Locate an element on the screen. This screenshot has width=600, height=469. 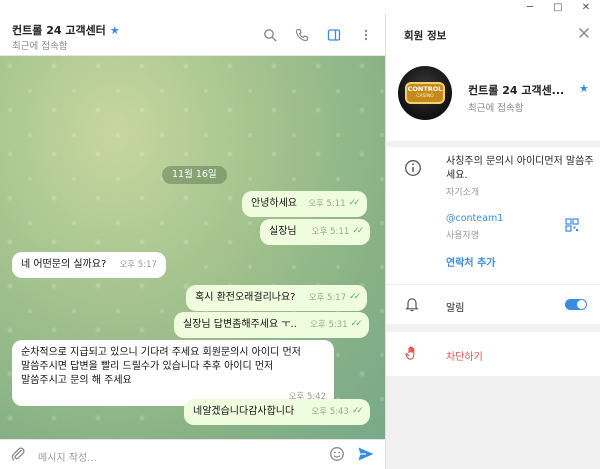
chat-title: 컨트롤 24 고객센터 ★ is located at coordinates (66, 30).